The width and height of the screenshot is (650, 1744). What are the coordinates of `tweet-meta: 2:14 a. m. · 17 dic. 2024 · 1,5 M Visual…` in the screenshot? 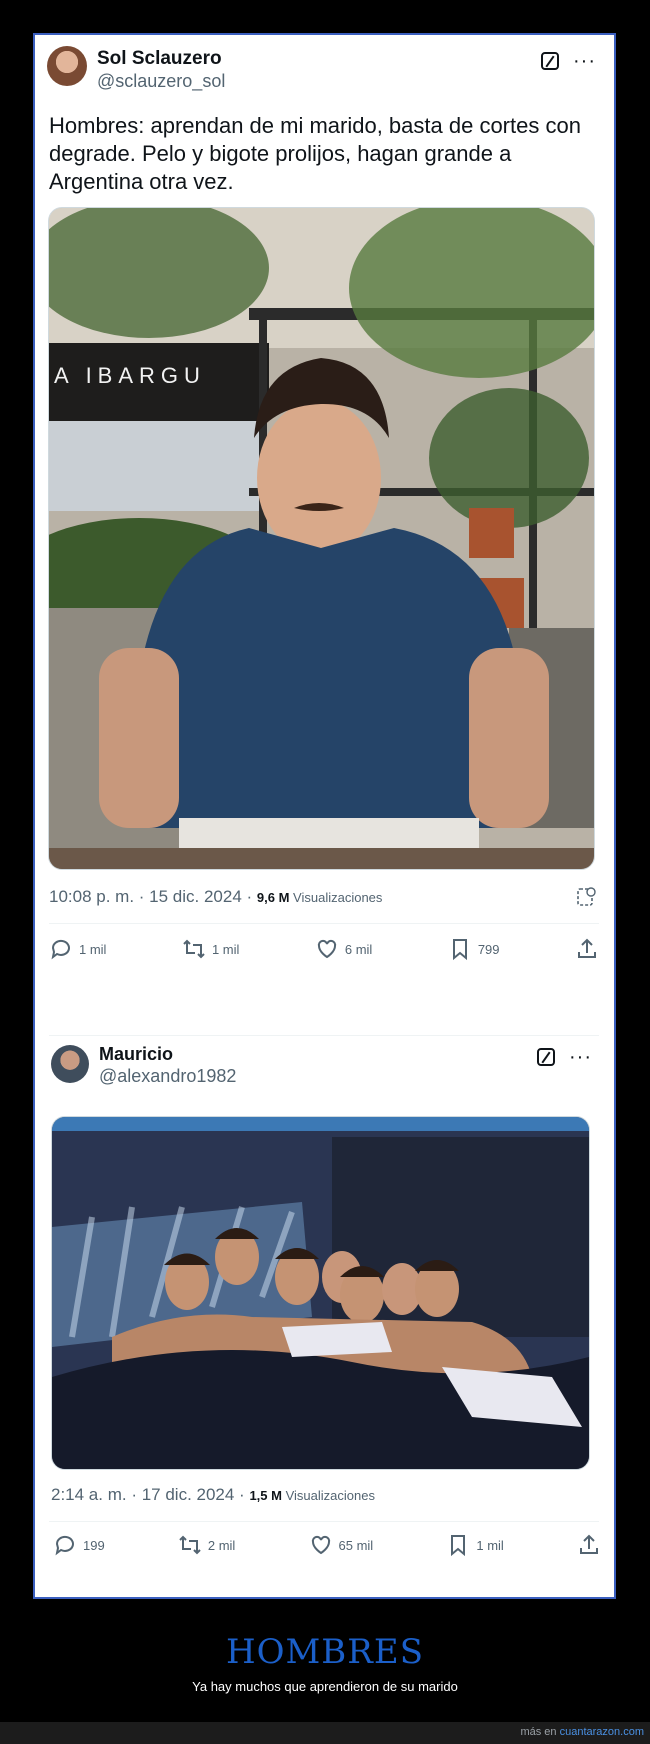 It's located at (213, 1495).